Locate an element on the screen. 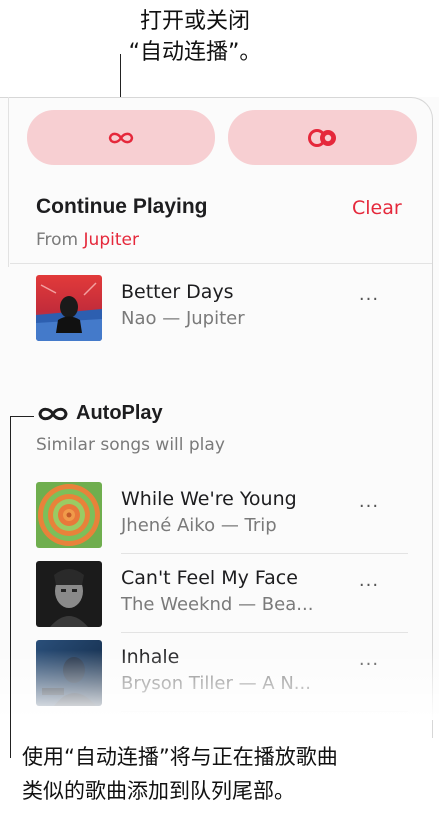 Image resolution: width=439 pixels, height=814 pixels. autoplay-row: While We're Young Jhené Aiko — Trip ··· is located at coordinates (219, 518).